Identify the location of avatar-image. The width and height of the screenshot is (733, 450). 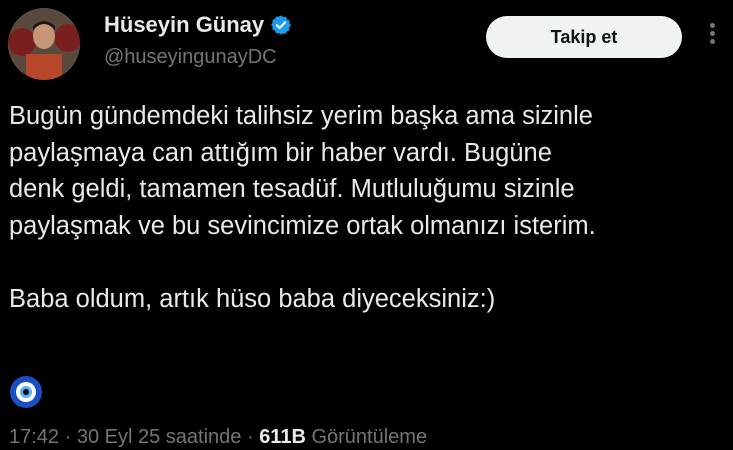
(44, 44).